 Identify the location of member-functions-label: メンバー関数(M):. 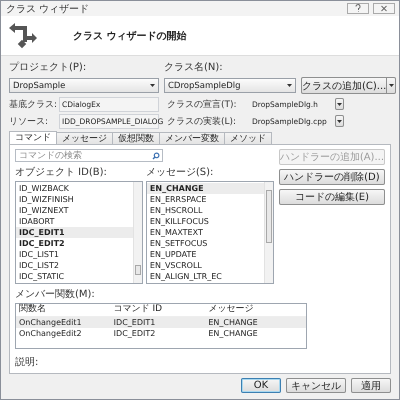
(55, 294).